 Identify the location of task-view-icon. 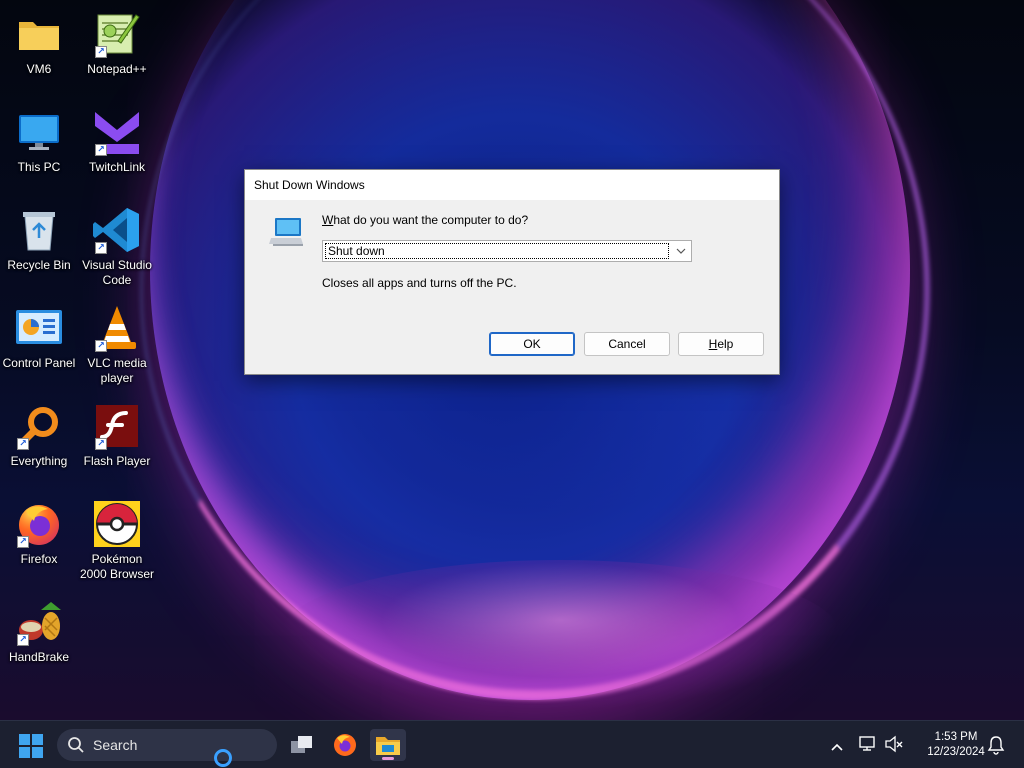
(301, 744).